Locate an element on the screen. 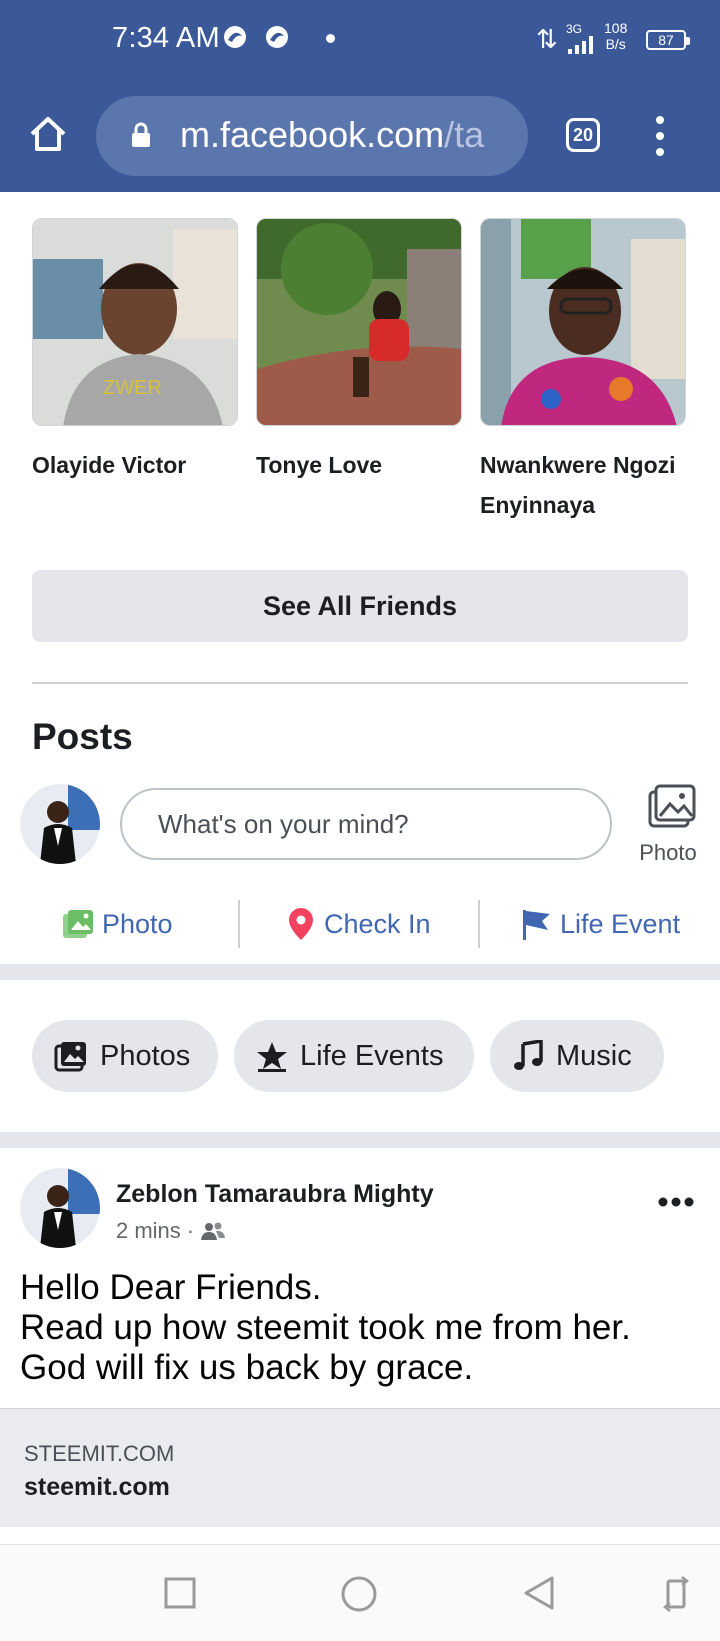 This screenshot has height=1641, width=720. network-type: 3G is located at coordinates (574, 29).